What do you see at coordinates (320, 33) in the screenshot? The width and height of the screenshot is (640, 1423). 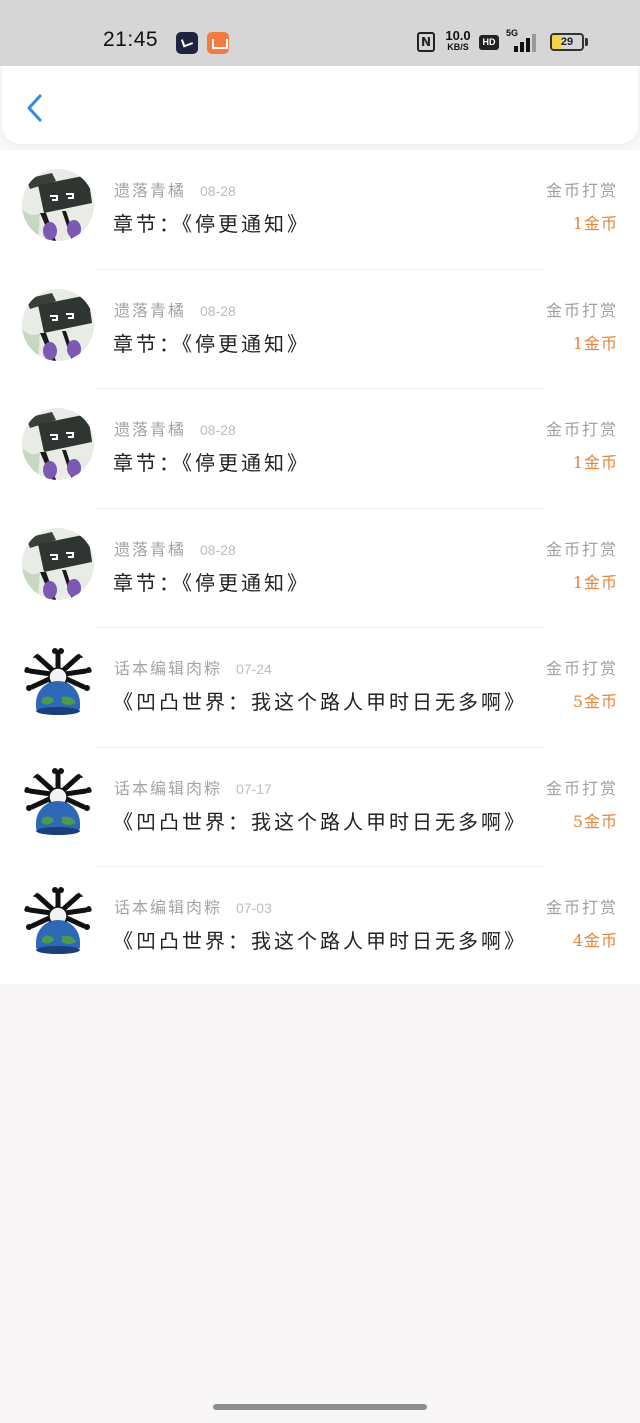 I see `status-bar: 21:45 N 10.0 KB/S HD 5G 29` at bounding box center [320, 33].